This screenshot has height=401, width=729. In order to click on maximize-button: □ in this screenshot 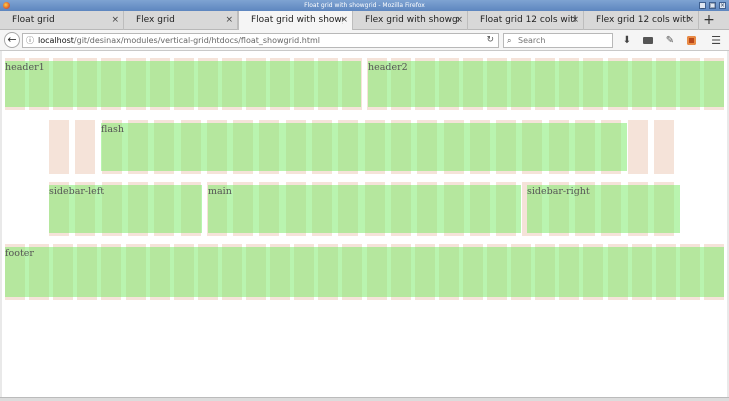, I will do `click(712, 5)`.